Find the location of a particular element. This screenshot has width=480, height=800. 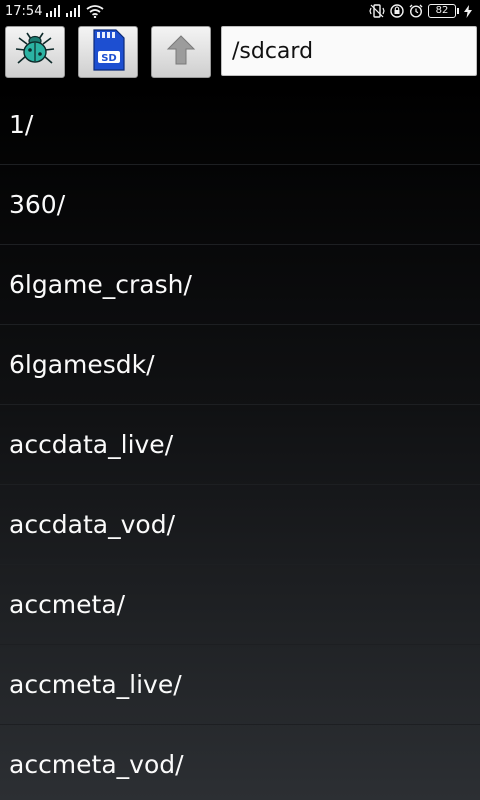

sd-card-icon-label: SD is located at coordinates (109, 58).